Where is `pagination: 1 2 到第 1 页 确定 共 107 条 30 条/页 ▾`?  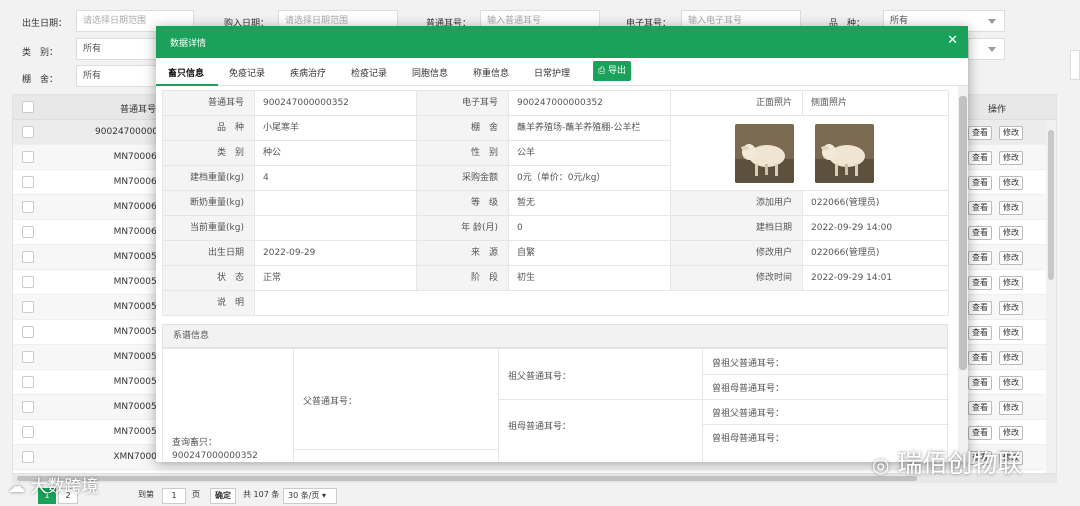
pagination: 1 2 到第 1 页 确定 共 107 条 30 条/页 ▾ is located at coordinates (540, 495).